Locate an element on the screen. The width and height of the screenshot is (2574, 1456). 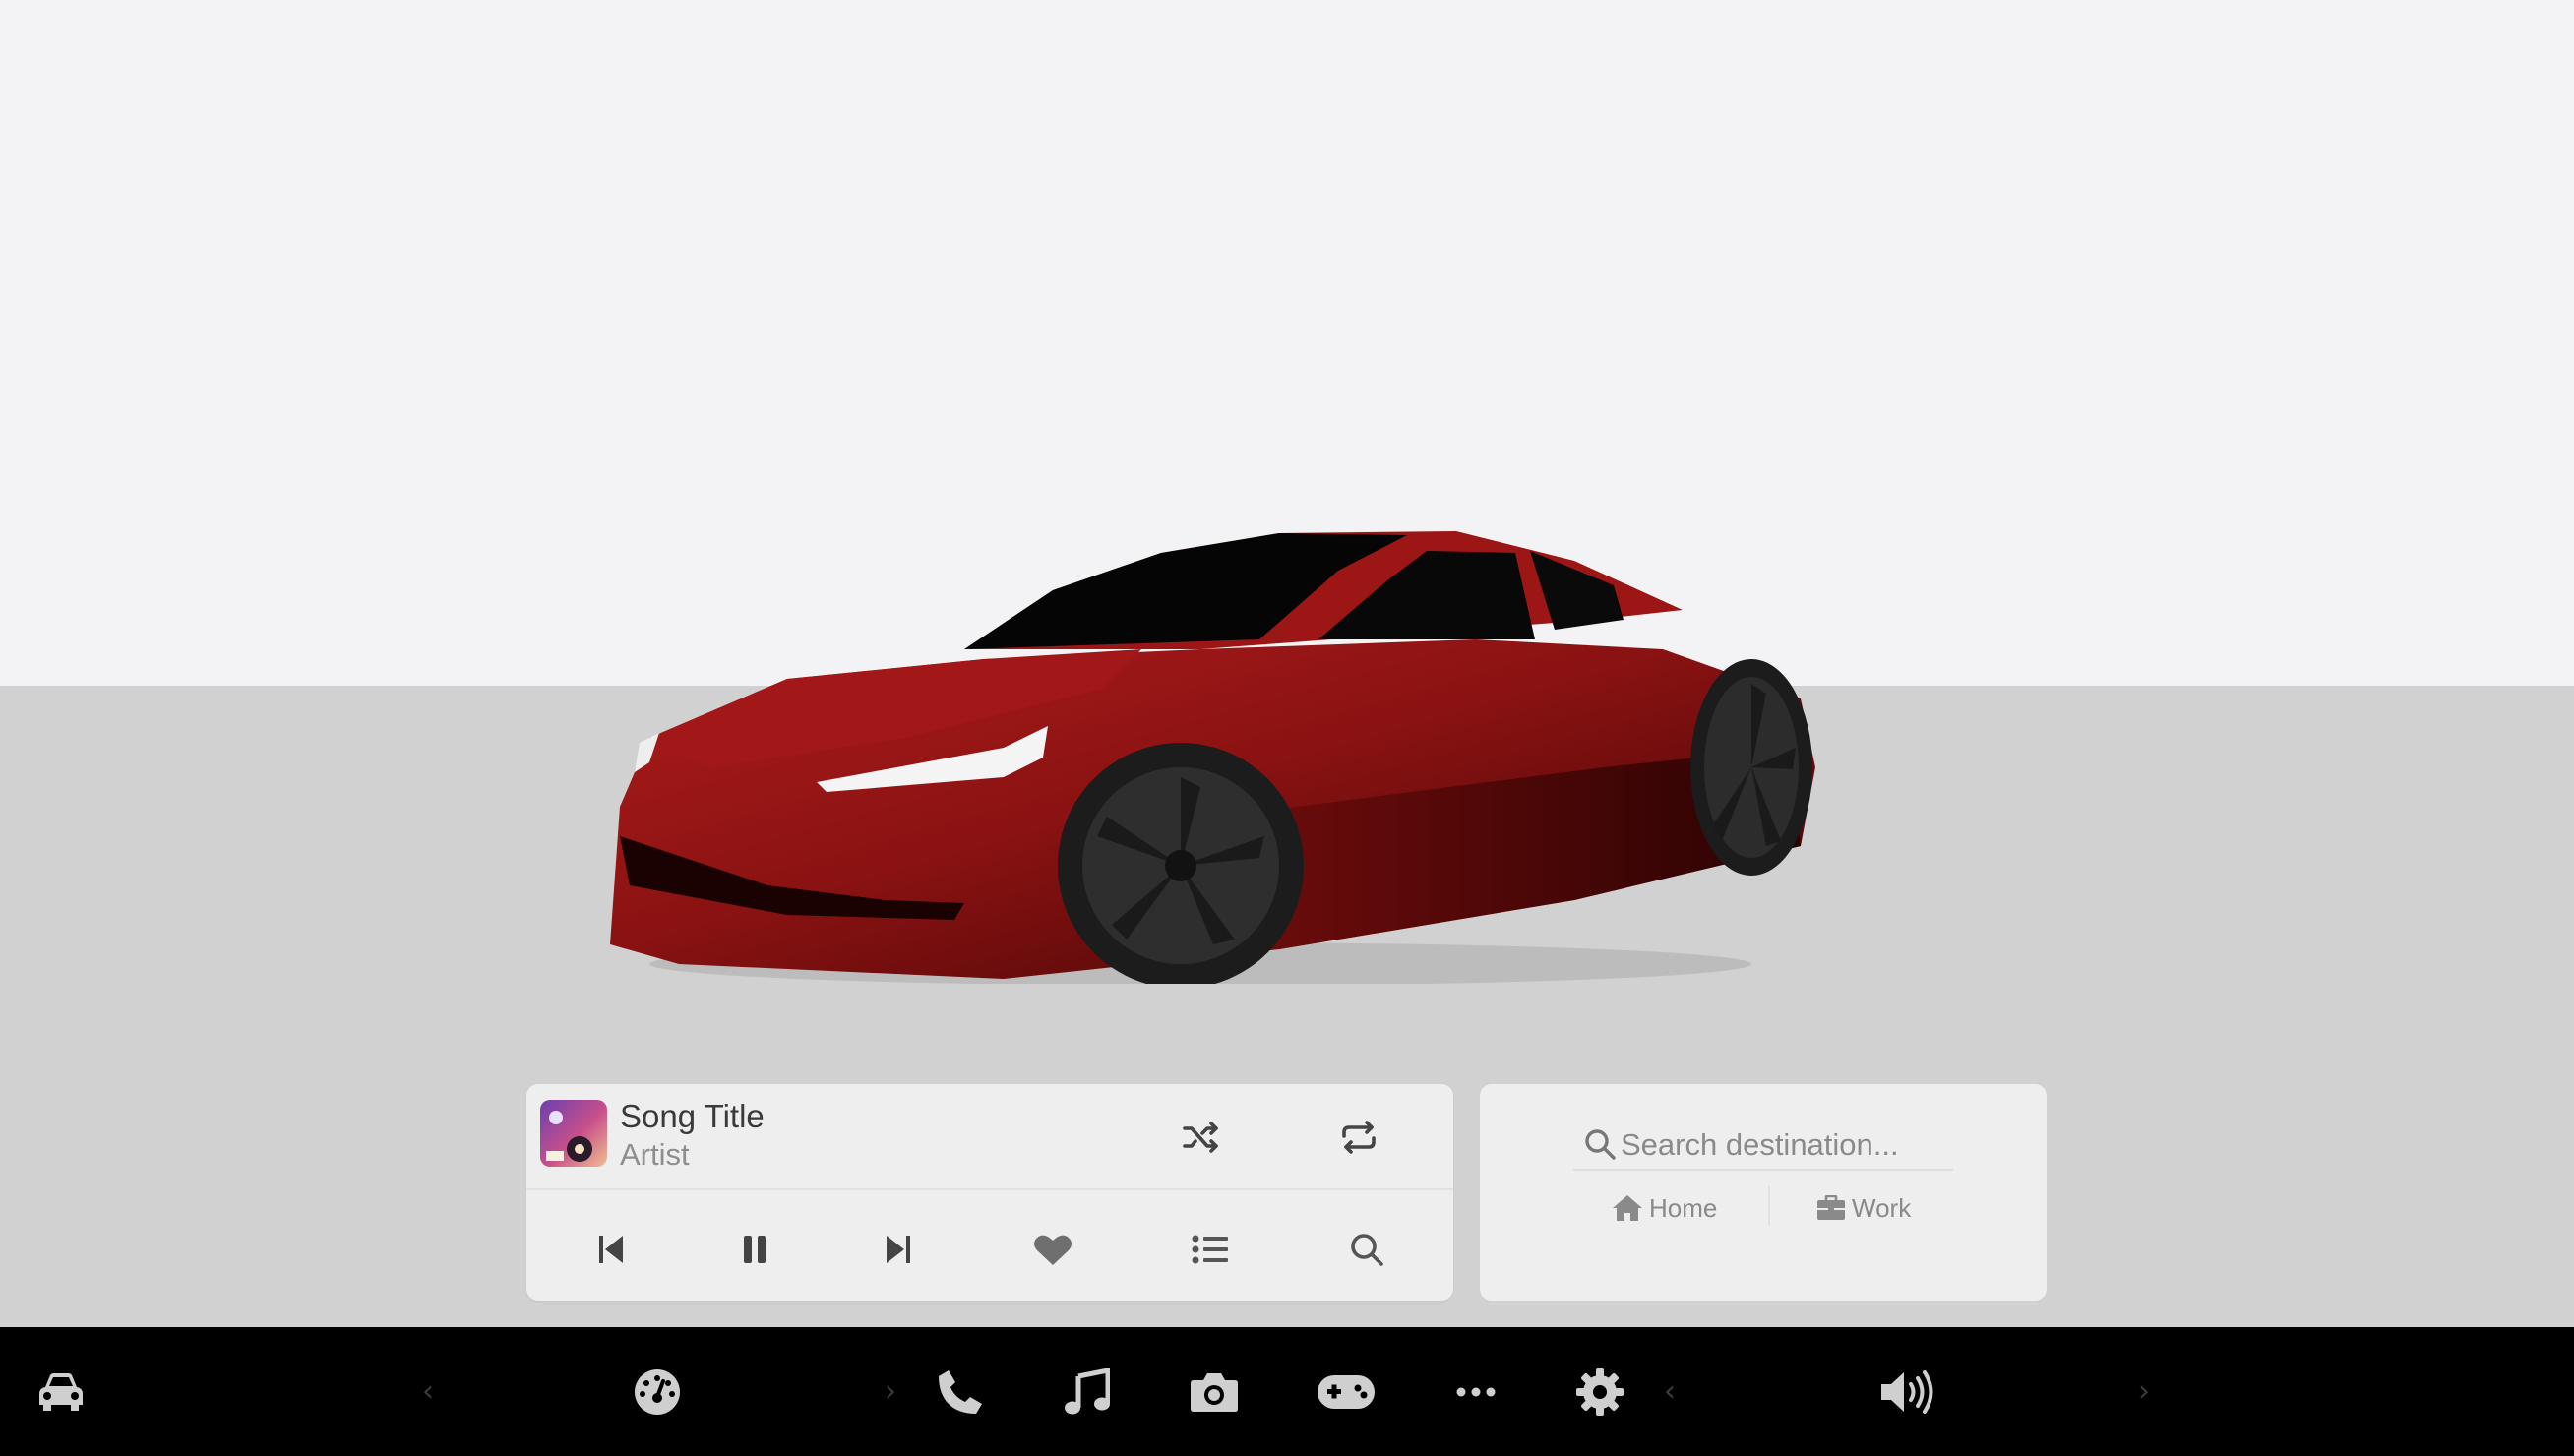
work-shortcut: Work is located at coordinates (1863, 1208).